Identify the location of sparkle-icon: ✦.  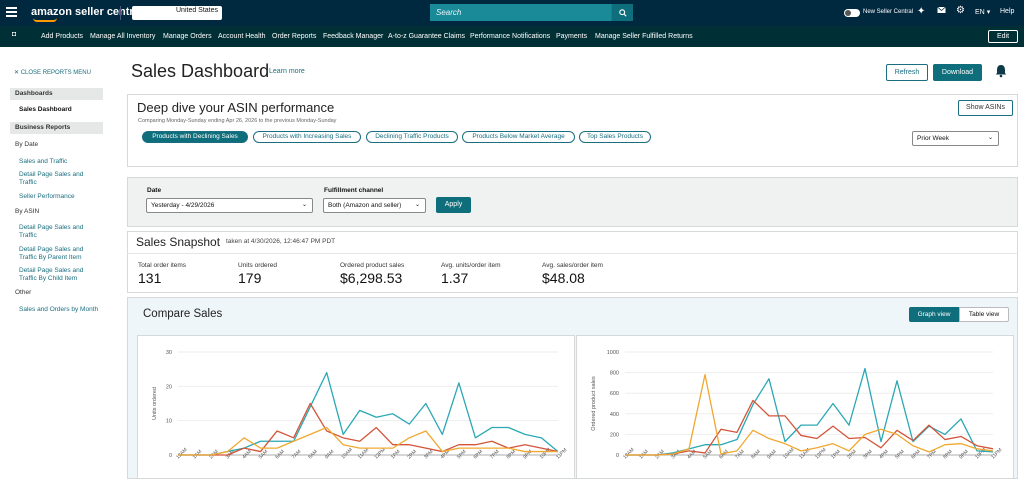
(921, 11).